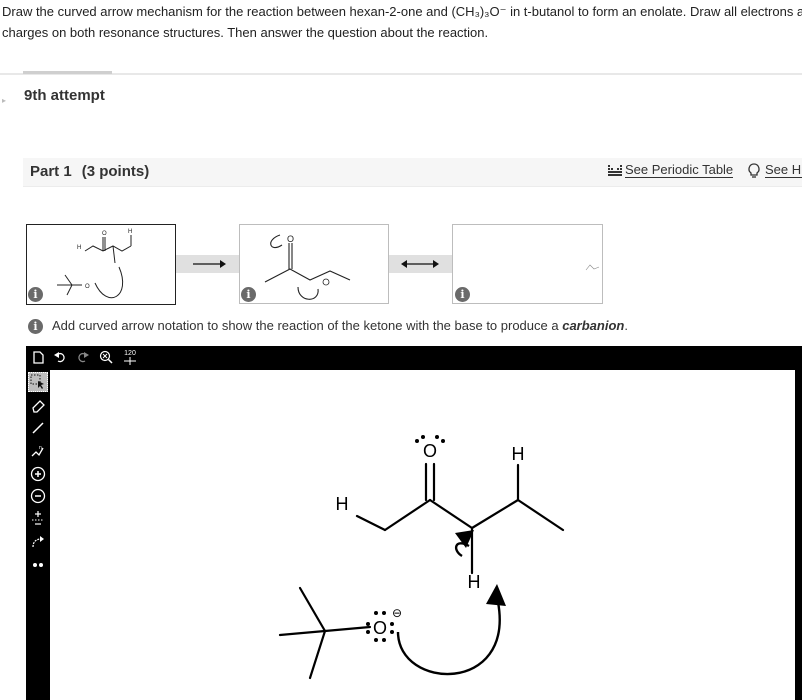  I want to click on editor-right-edge, so click(798, 534).